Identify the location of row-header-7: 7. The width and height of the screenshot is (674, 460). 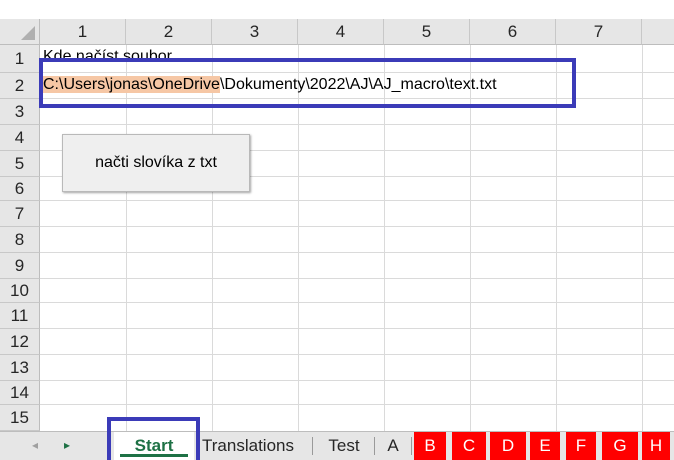
(20, 214).